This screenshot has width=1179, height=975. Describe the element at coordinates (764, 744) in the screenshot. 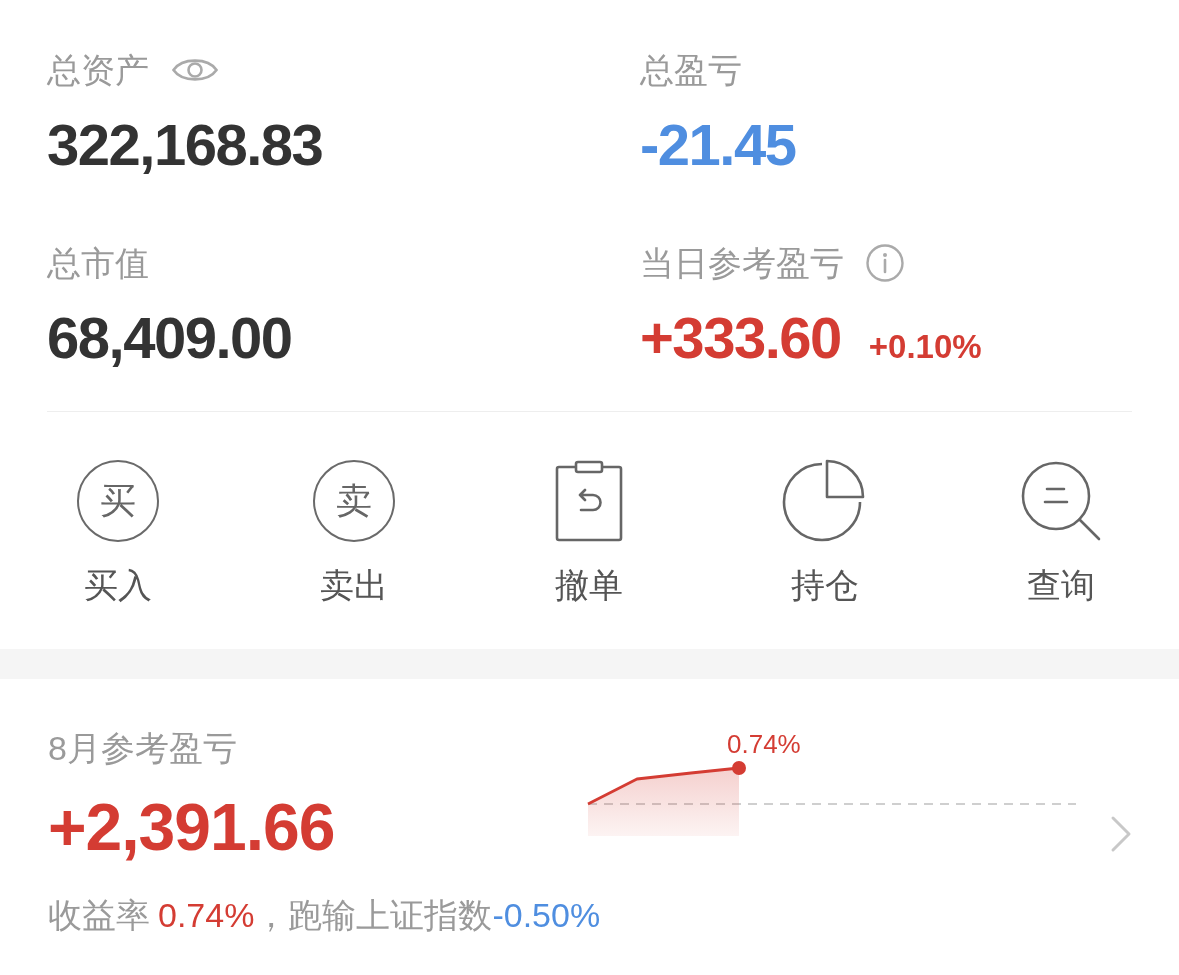

I see `sparkline-end-label: 0.74%` at that location.